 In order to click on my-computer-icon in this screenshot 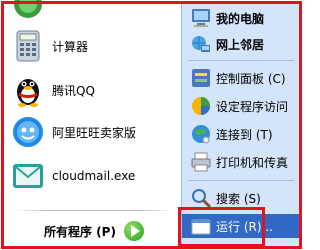, I will do `click(201, 18)`.